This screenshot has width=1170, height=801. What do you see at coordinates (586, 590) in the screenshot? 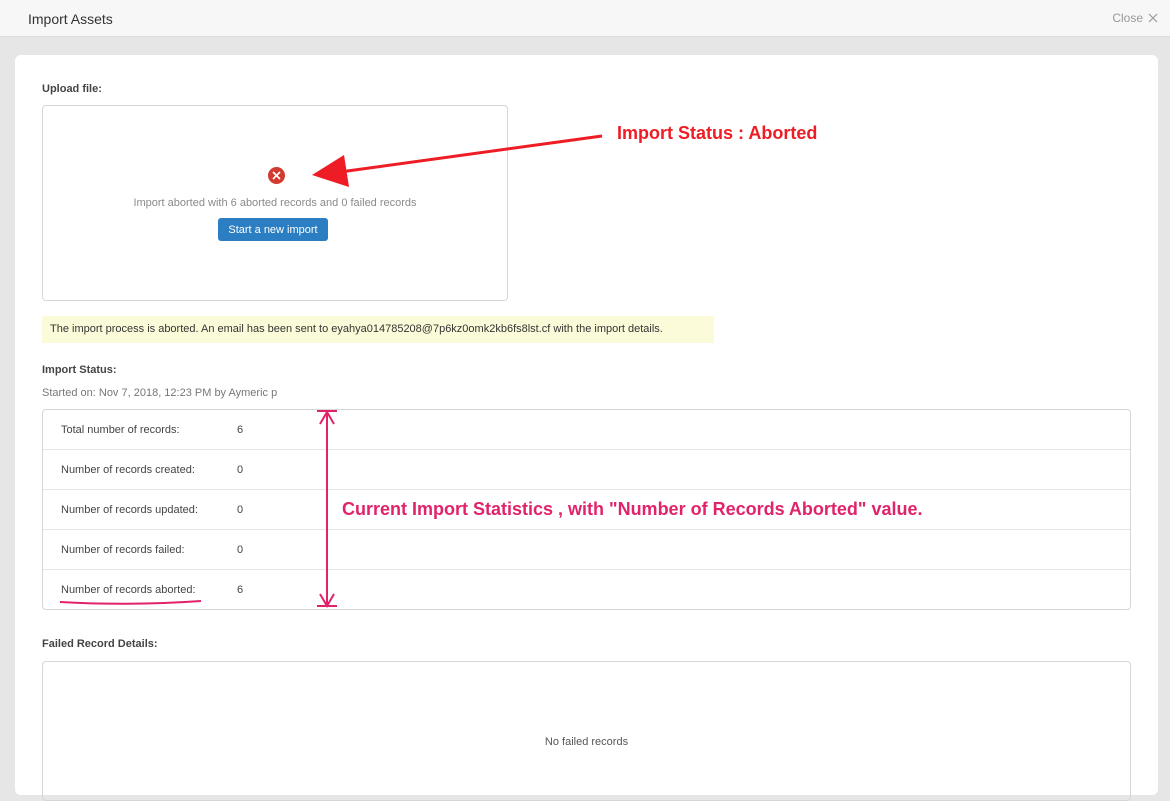
I see `stat-row-aborted: Number of records aborted: 6` at bounding box center [586, 590].